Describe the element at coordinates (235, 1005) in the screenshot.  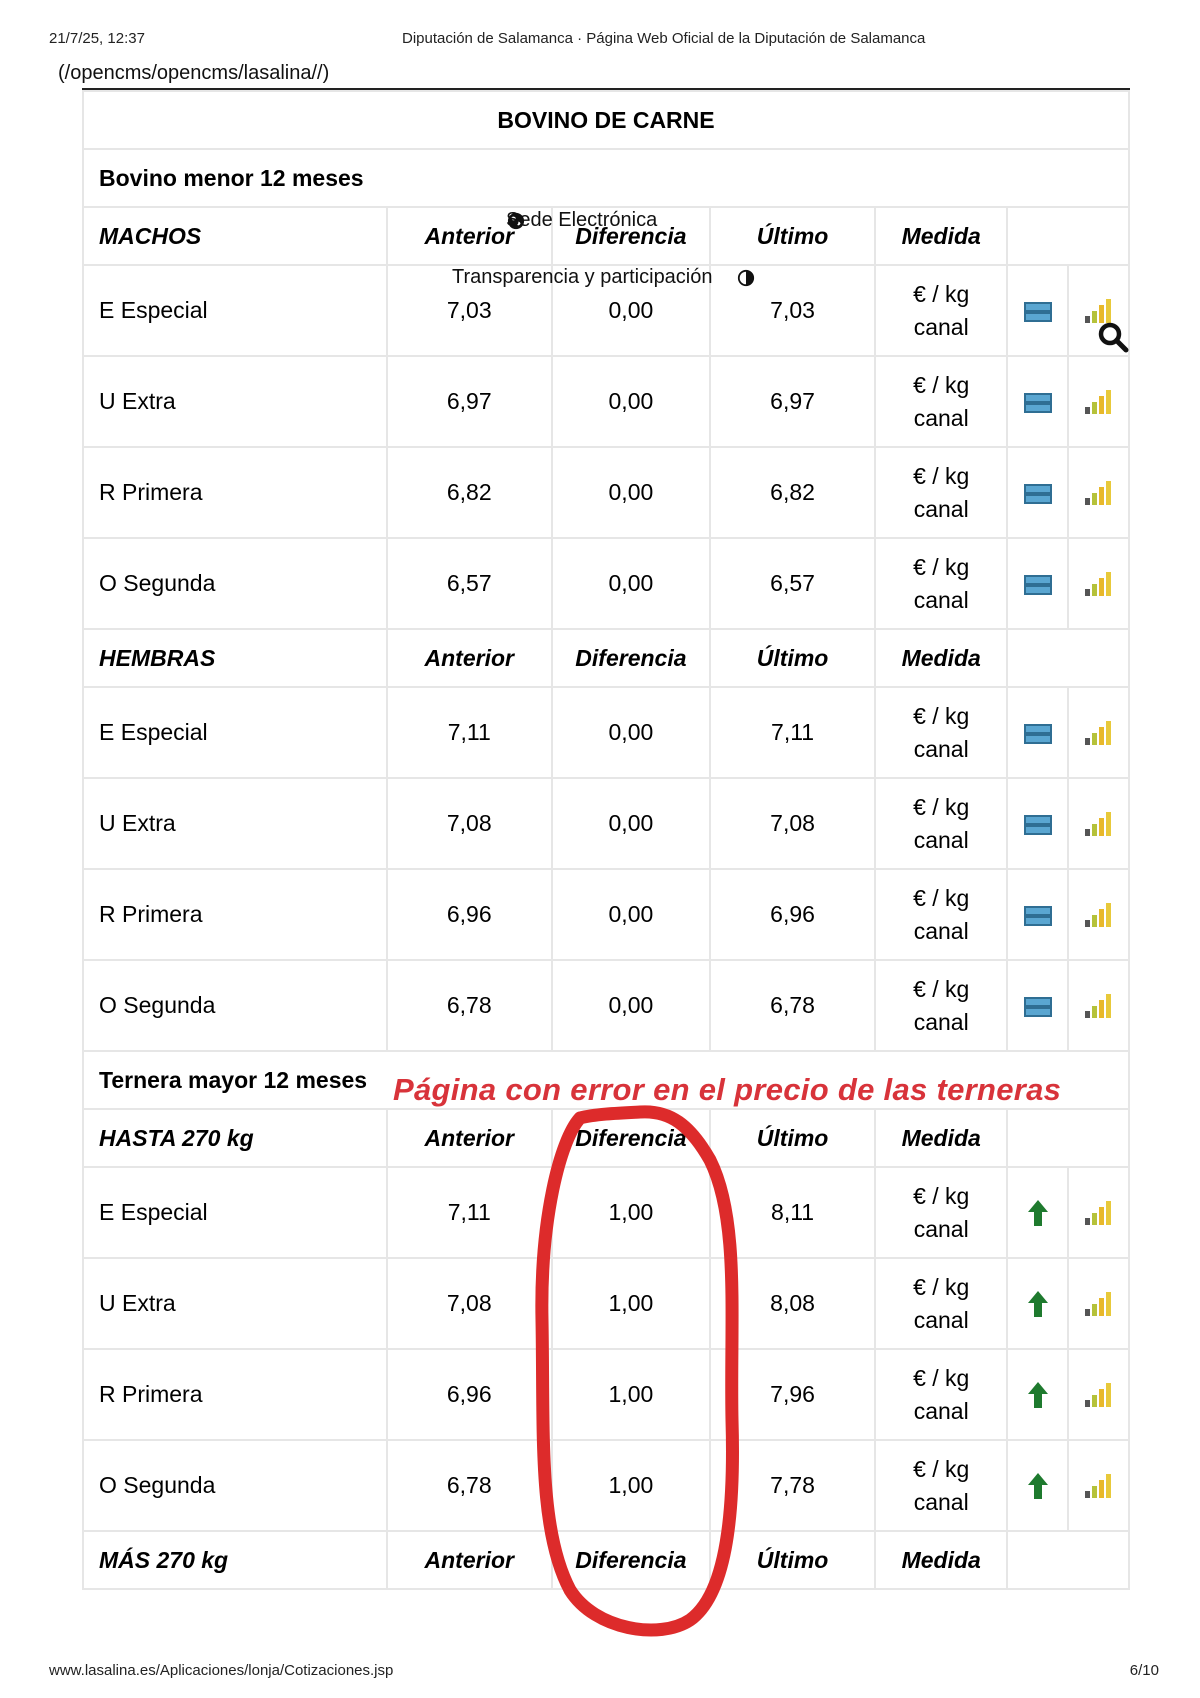
I see `row-label: O Segunda` at that location.